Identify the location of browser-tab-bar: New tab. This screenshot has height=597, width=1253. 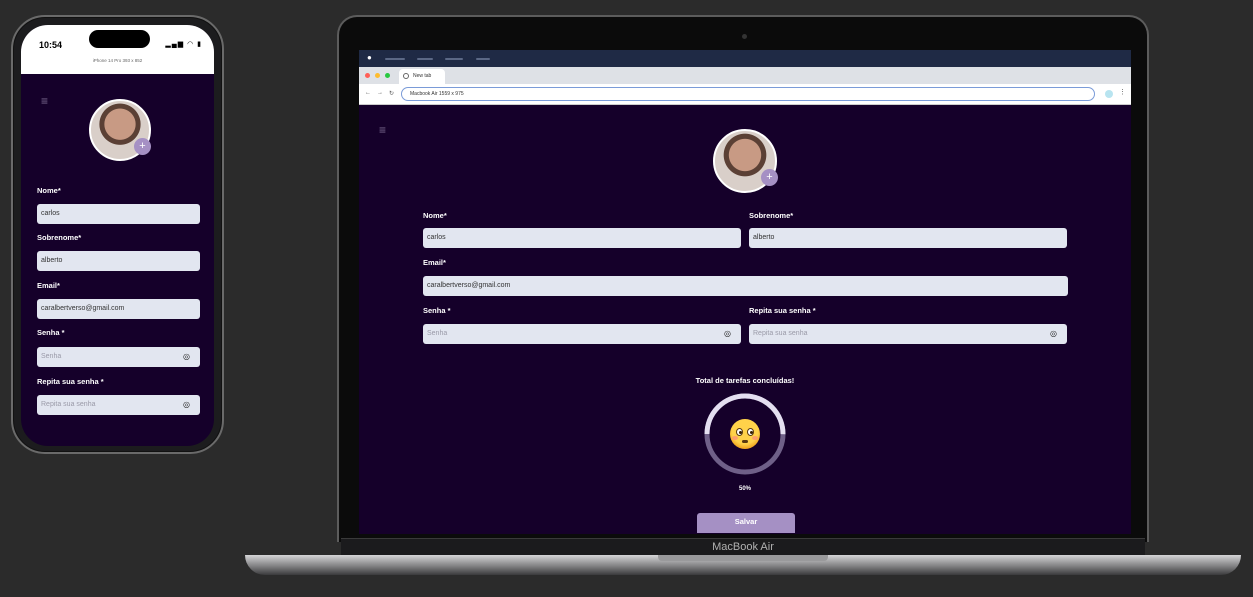
(745, 75).